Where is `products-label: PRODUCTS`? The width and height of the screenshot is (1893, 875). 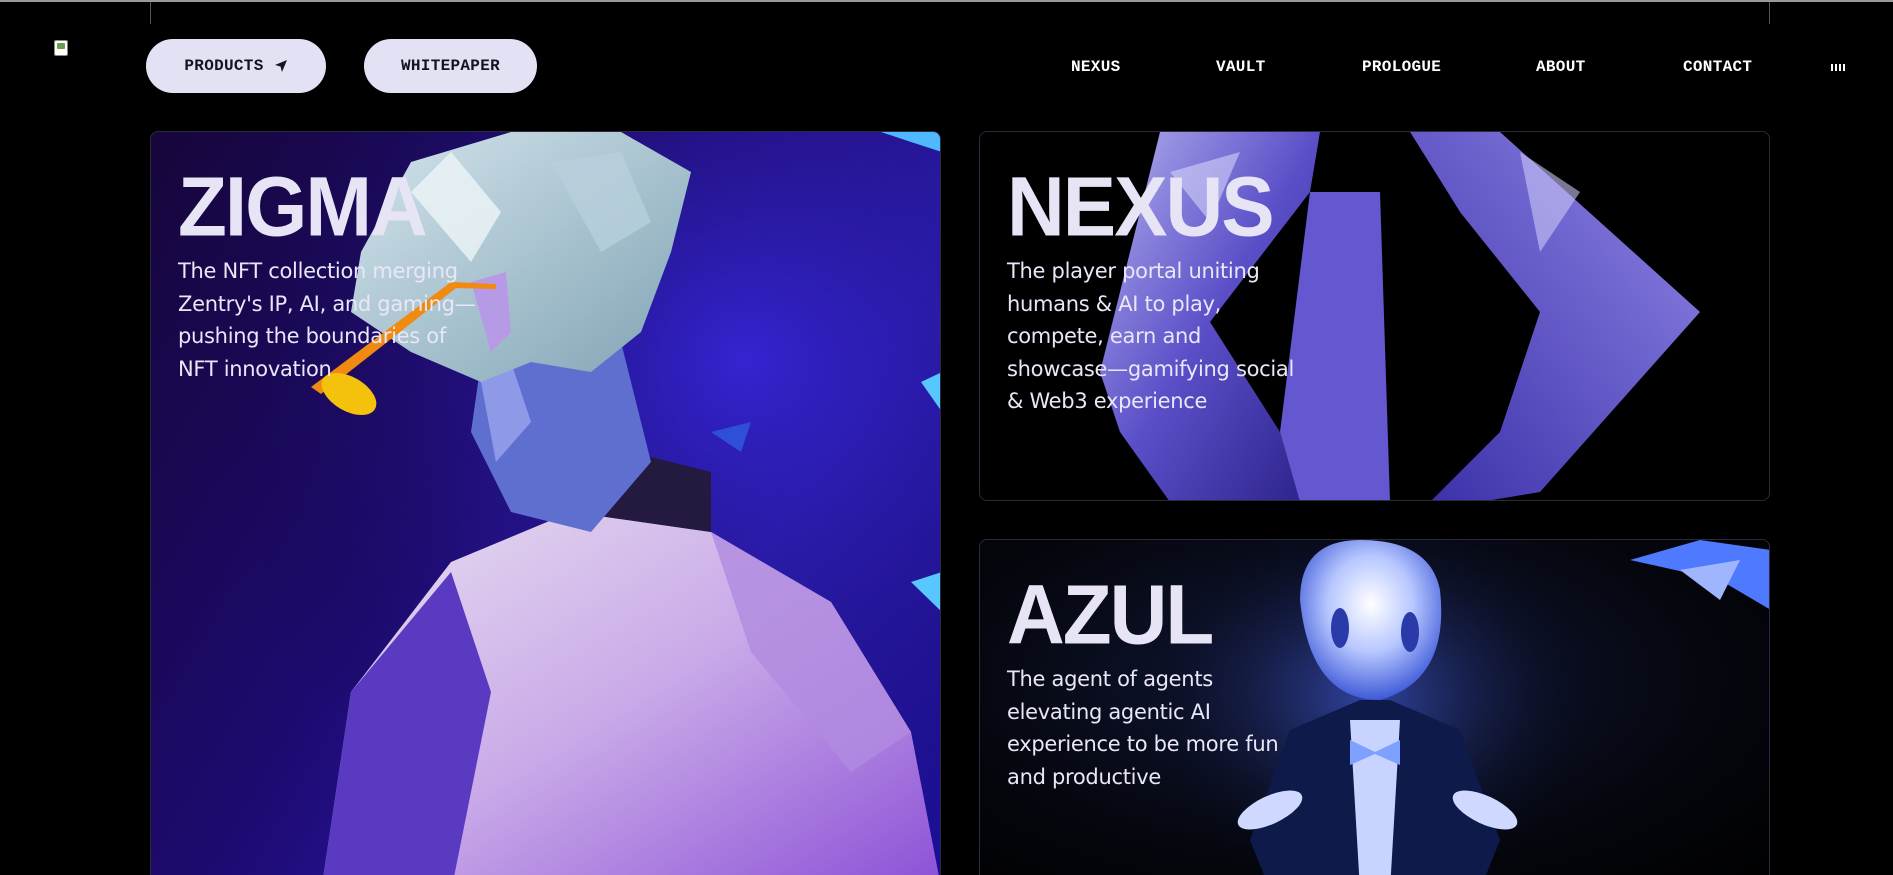 products-label: PRODUCTS is located at coordinates (224, 66).